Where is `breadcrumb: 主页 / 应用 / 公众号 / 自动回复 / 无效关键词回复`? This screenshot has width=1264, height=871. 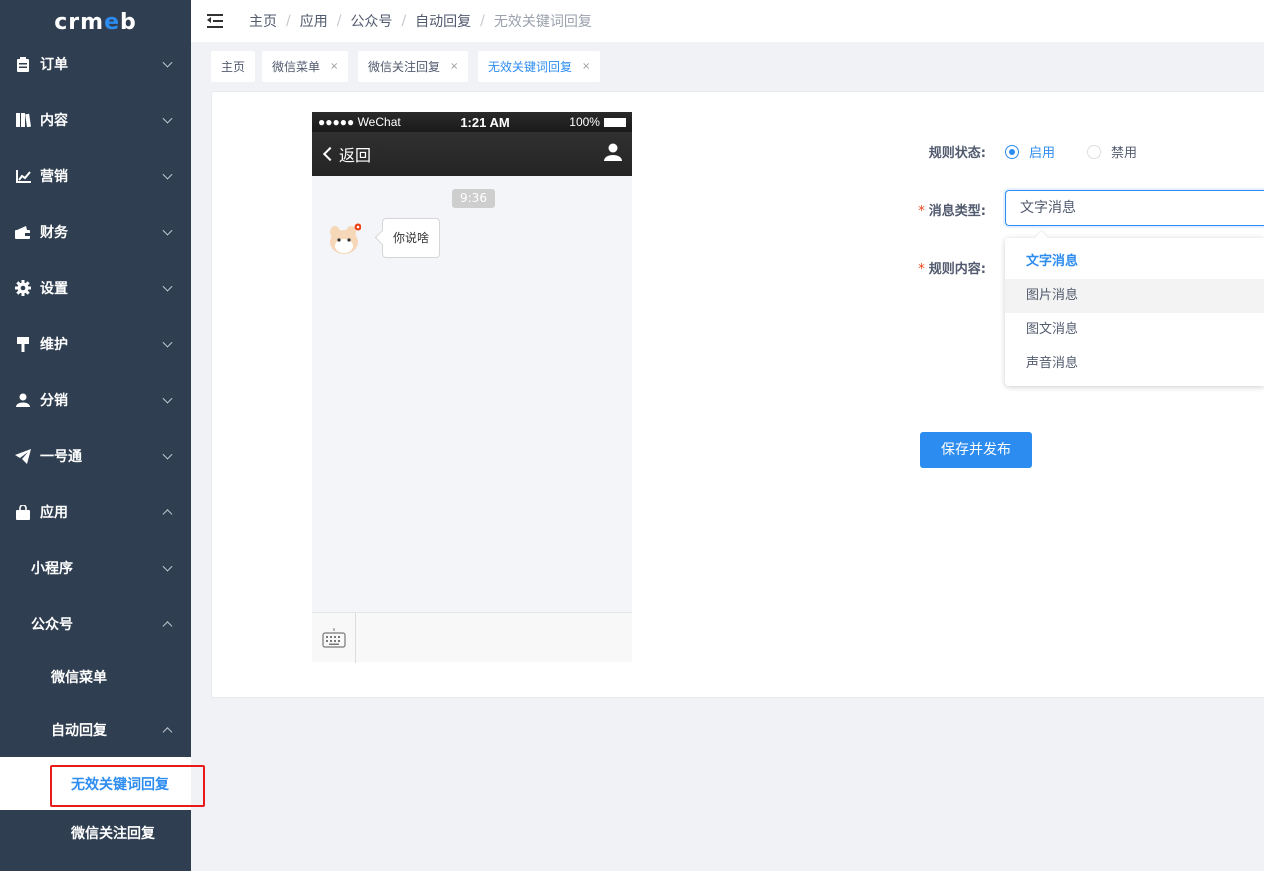 breadcrumb: 主页 / 应用 / 公众号 / 自动回复 / 无效关键词回复 is located at coordinates (420, 21).